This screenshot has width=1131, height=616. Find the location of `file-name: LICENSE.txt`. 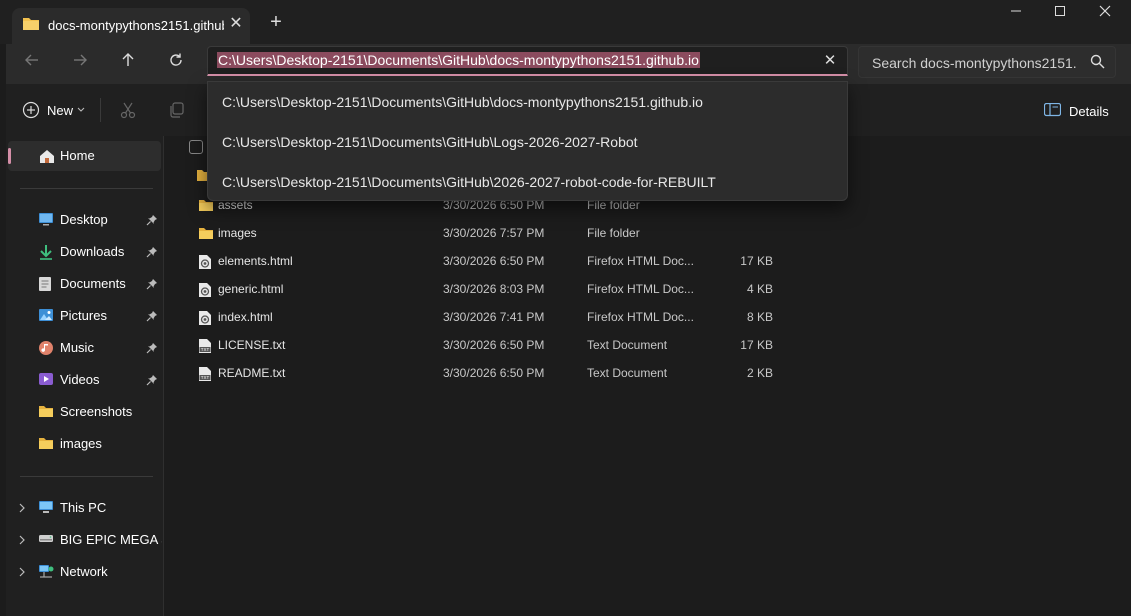

file-name: LICENSE.txt is located at coordinates (252, 345).